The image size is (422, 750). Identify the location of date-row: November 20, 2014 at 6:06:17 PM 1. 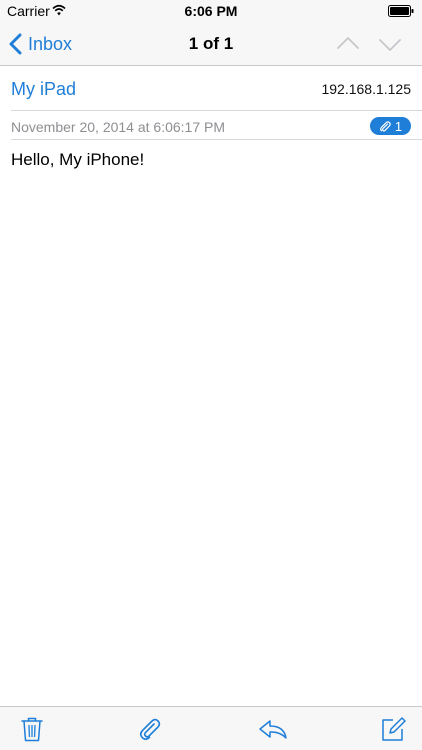
(216, 125).